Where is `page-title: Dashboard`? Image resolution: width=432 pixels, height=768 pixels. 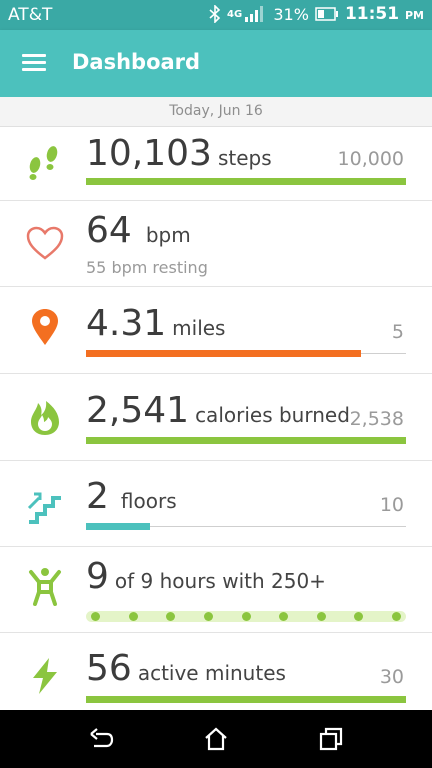 page-title: Dashboard is located at coordinates (136, 62).